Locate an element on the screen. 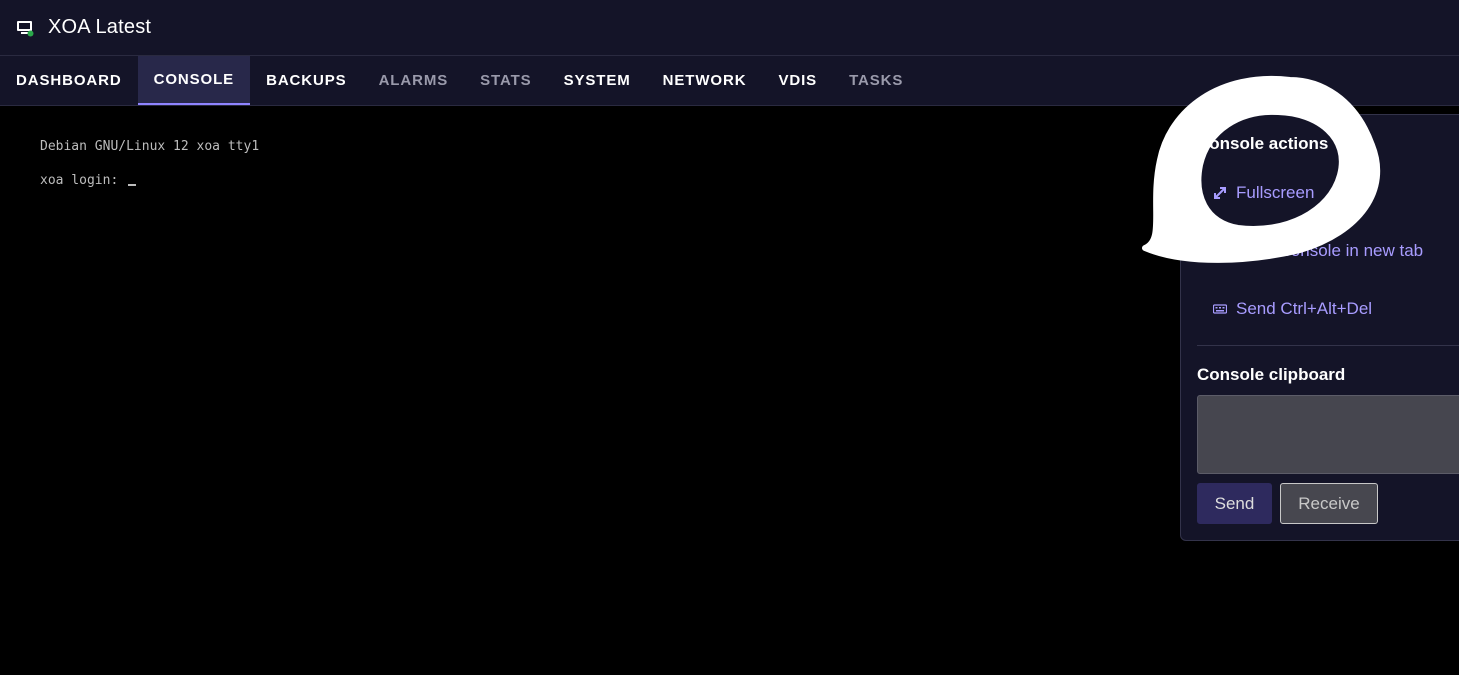  open-console-new-tab-button: Open console in new tab is located at coordinates (1318, 251).